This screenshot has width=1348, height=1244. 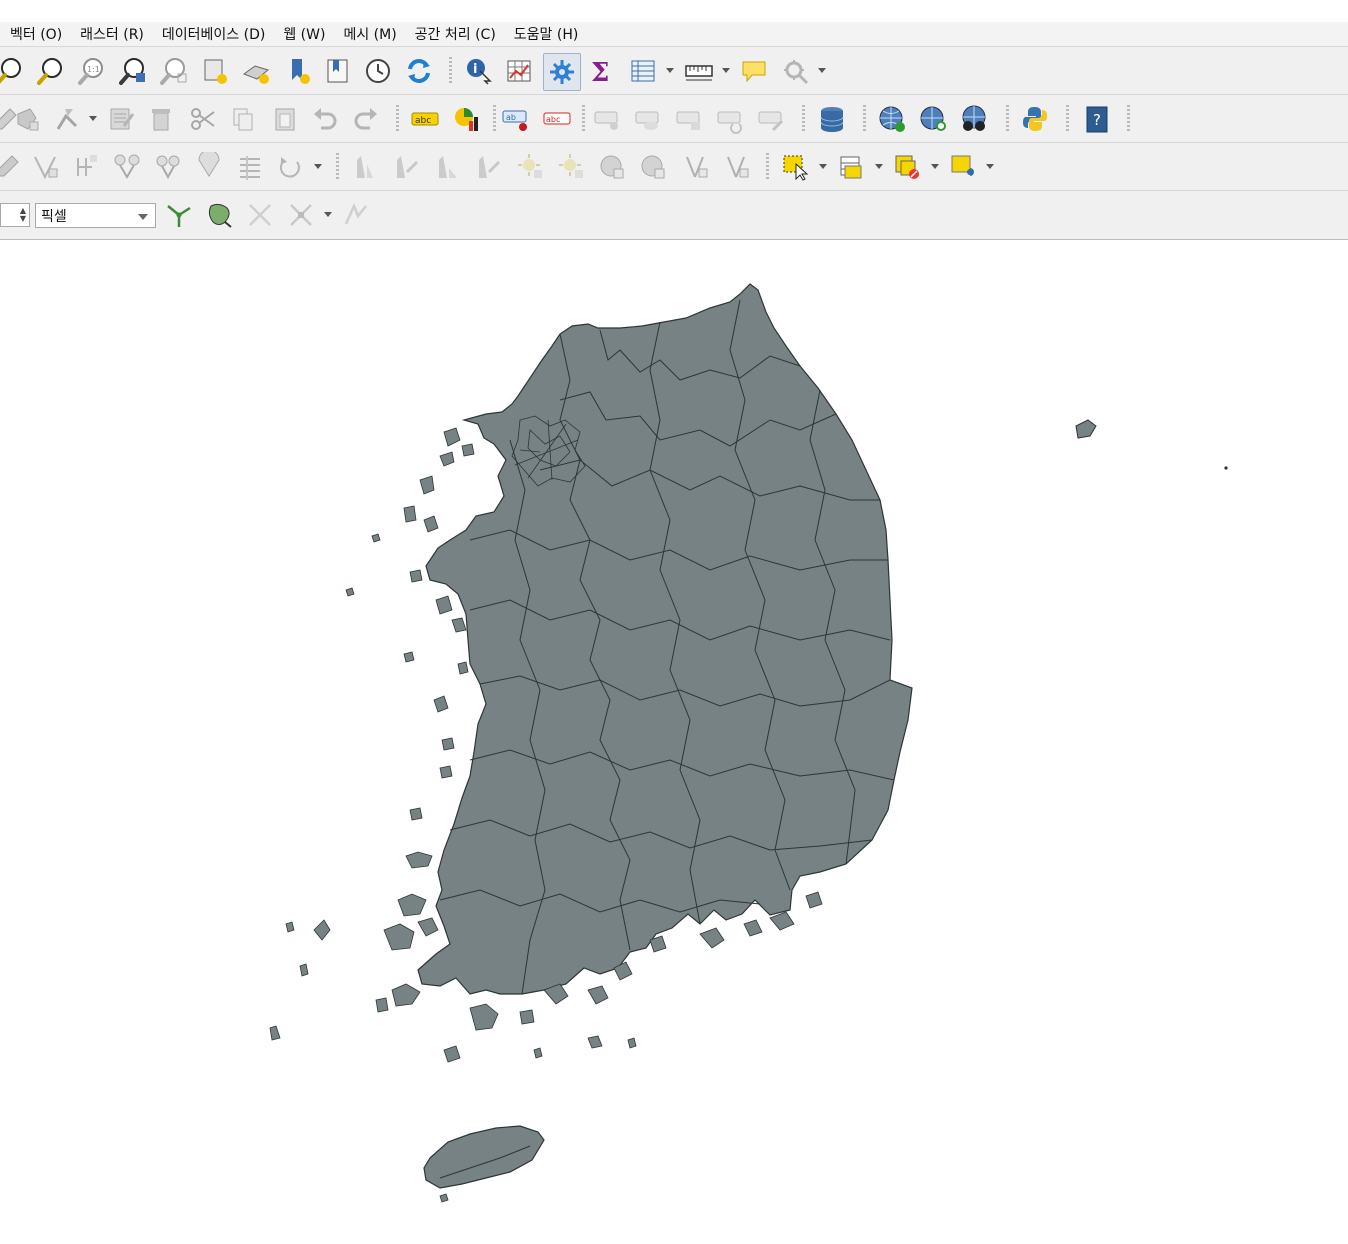 What do you see at coordinates (907, 167) in the screenshot?
I see `deselect-icon` at bounding box center [907, 167].